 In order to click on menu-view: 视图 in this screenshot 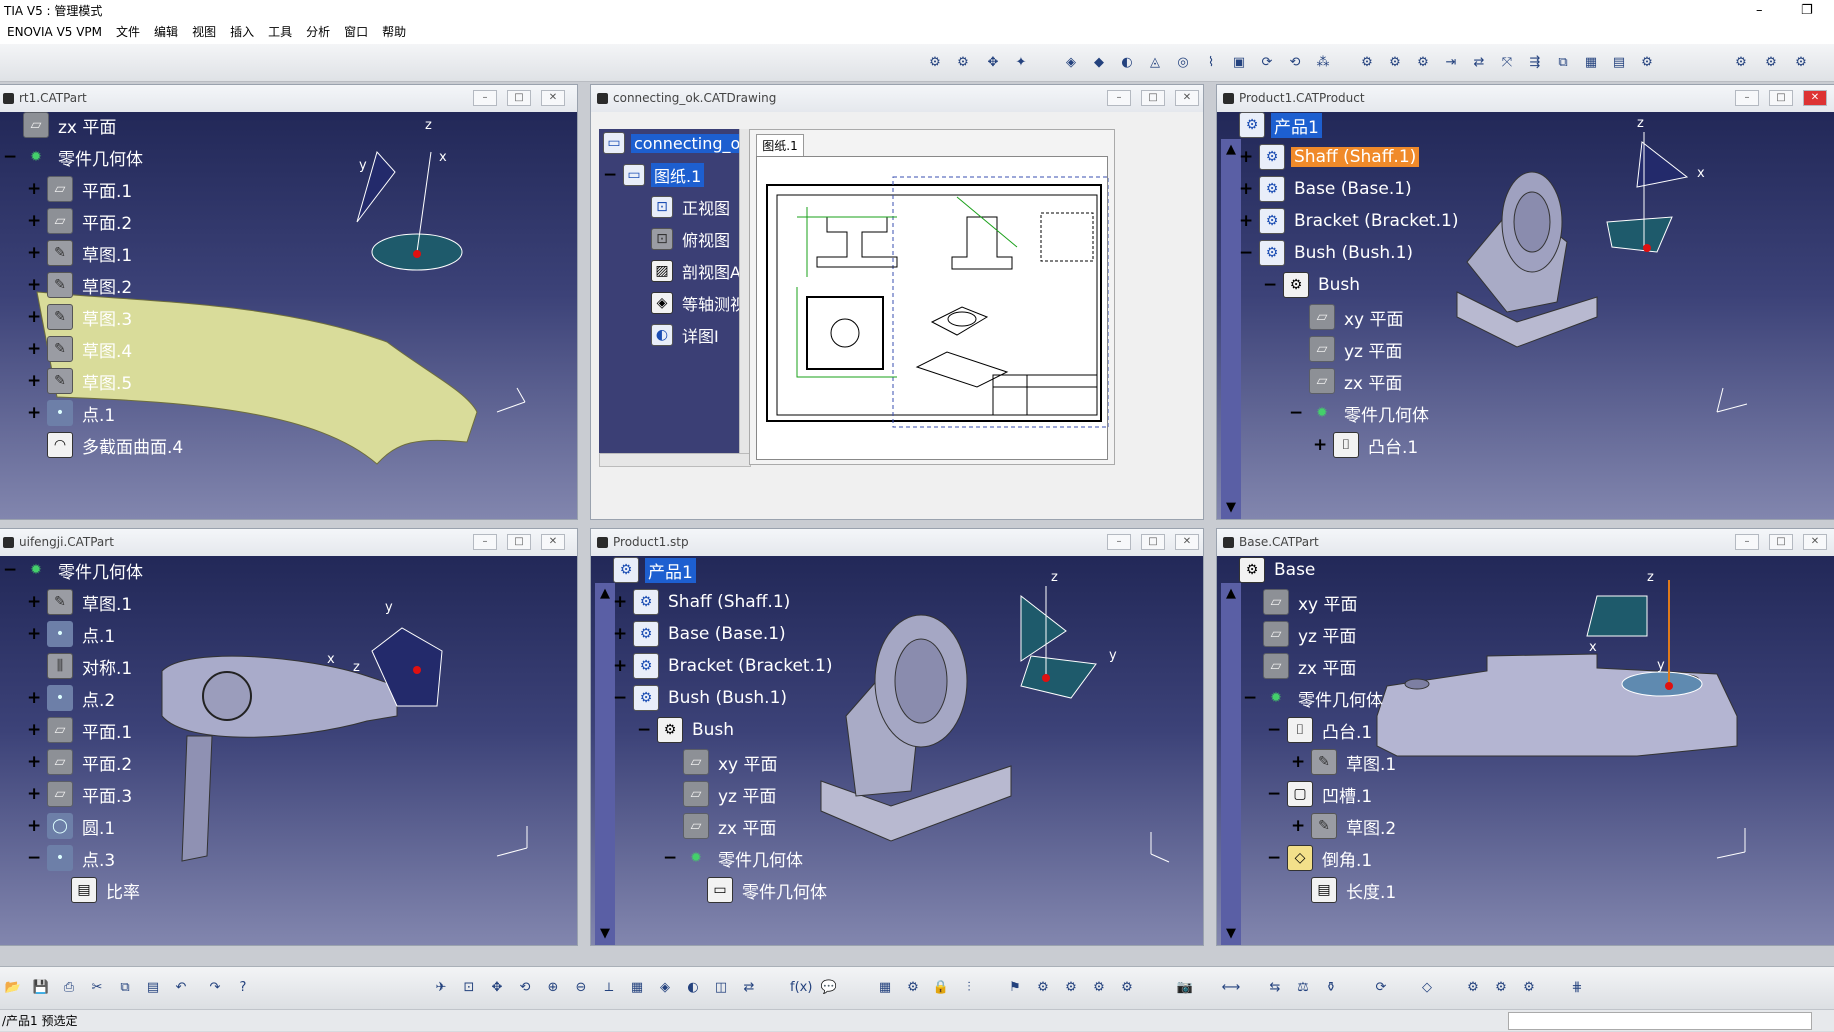, I will do `click(204, 33)`.